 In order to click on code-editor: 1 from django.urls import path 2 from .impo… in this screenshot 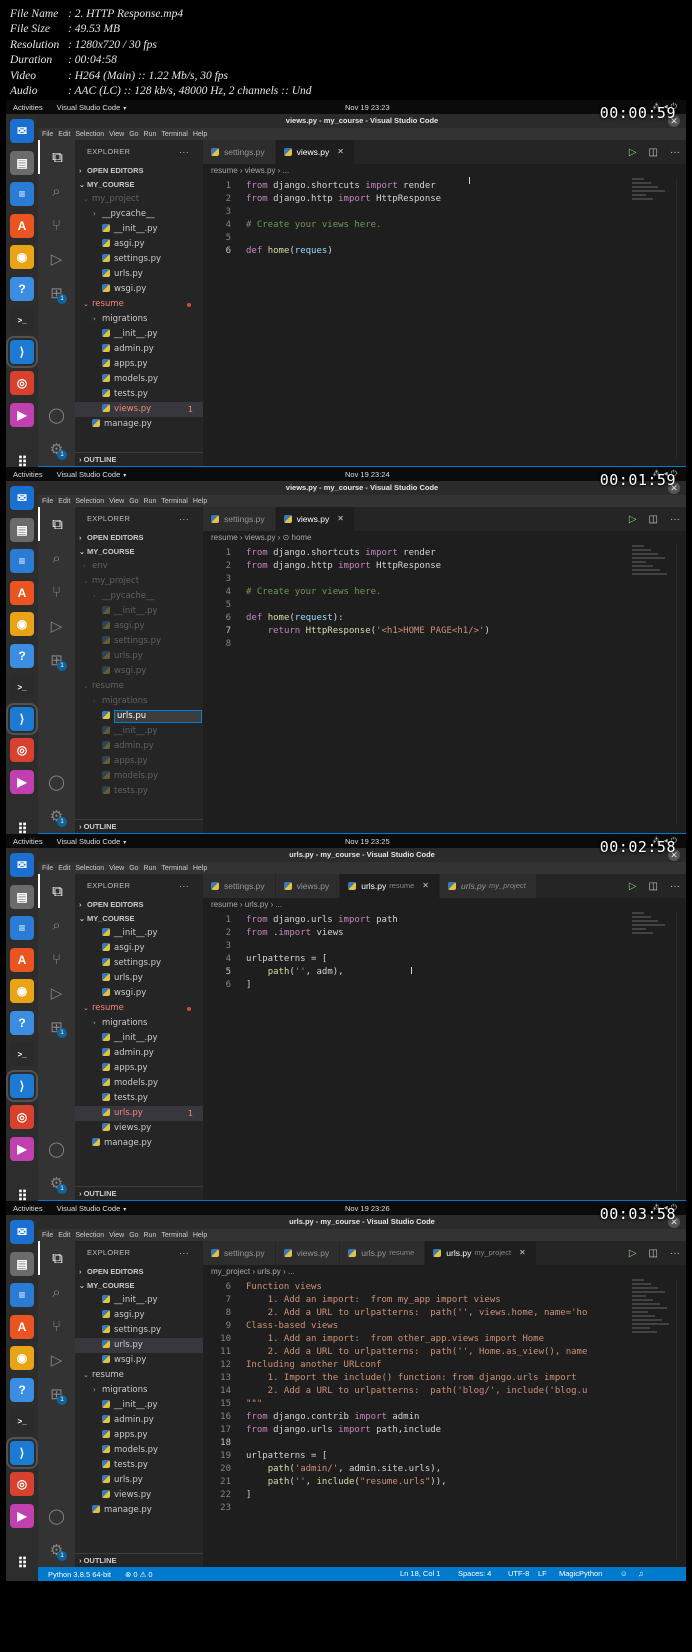, I will do `click(444, 952)`.